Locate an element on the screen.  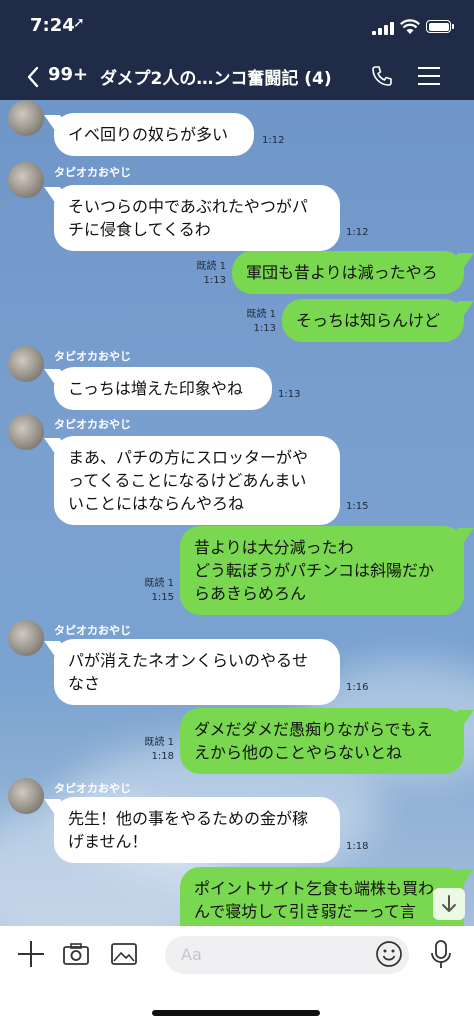
message-text: イベ回りの奴らが多い is located at coordinates (148, 134).